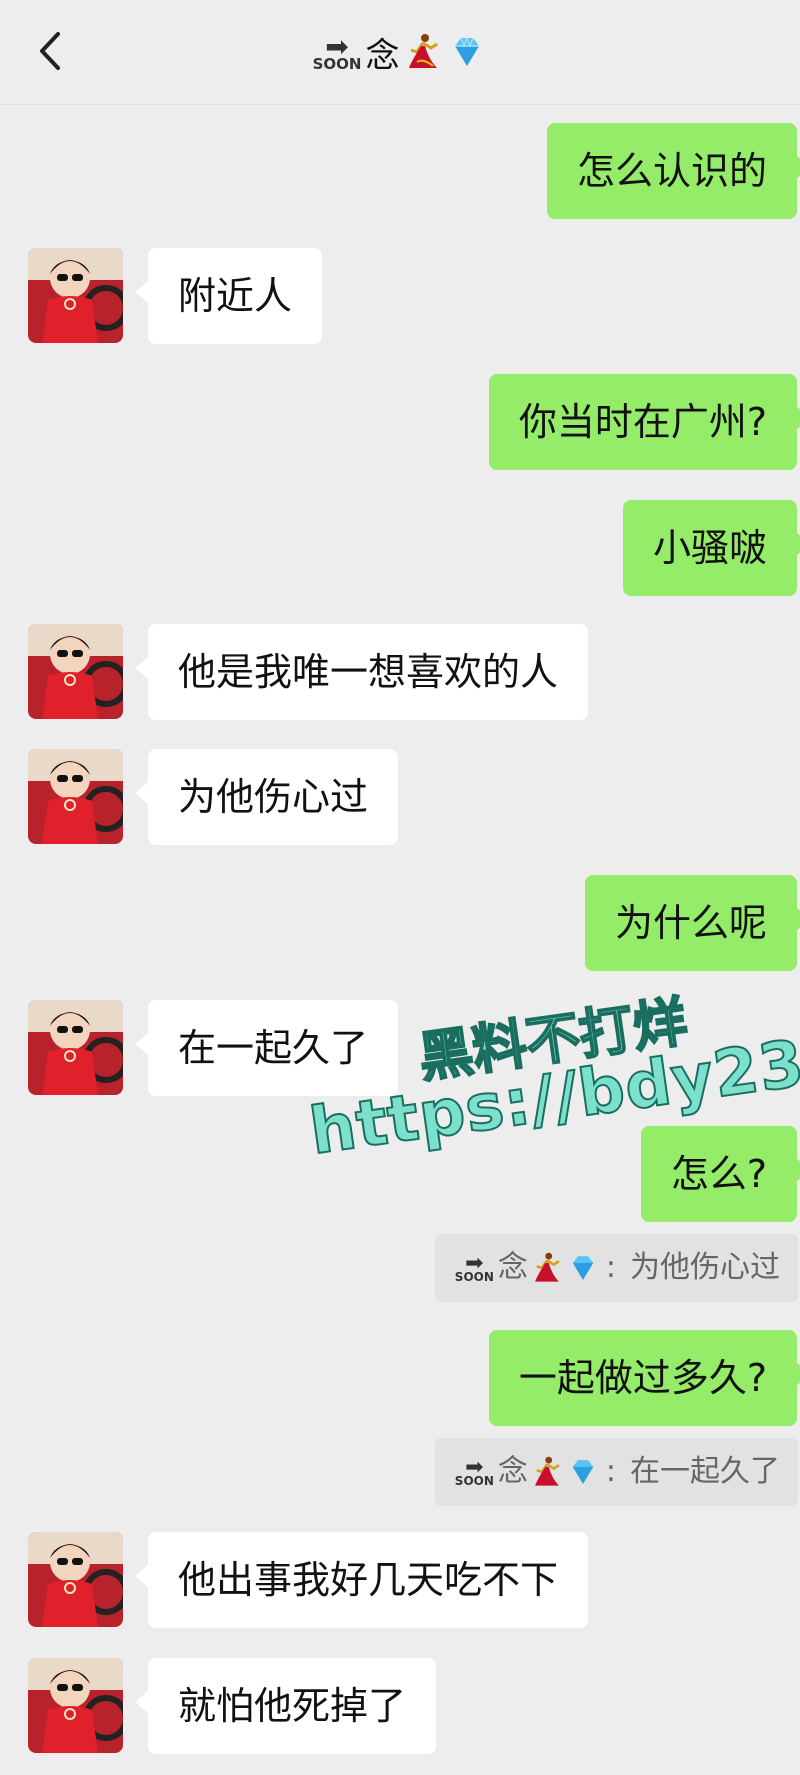 The image size is (800, 1775). Describe the element at coordinates (673, 171) in the screenshot. I see `my-message-bubble: 怎么认识的` at that location.